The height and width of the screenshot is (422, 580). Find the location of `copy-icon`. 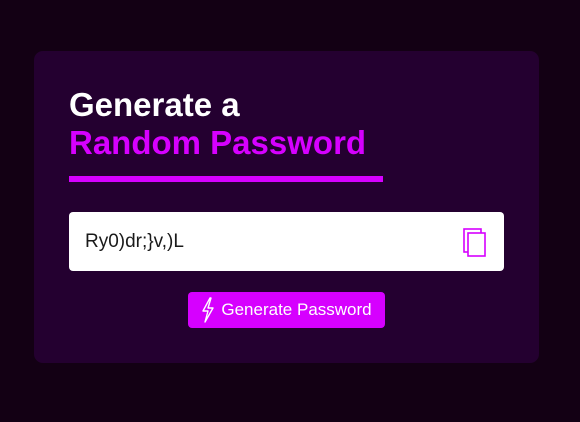

copy-icon is located at coordinates (474, 242).